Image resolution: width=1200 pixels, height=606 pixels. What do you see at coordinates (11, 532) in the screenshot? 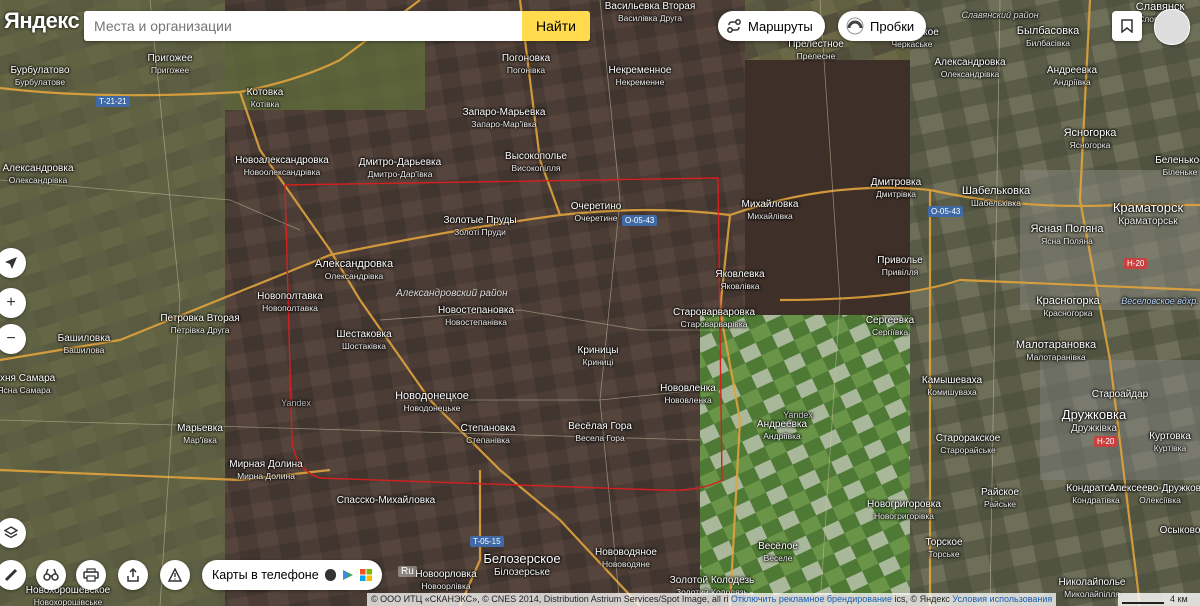
I see `layers-icon` at bounding box center [11, 532].